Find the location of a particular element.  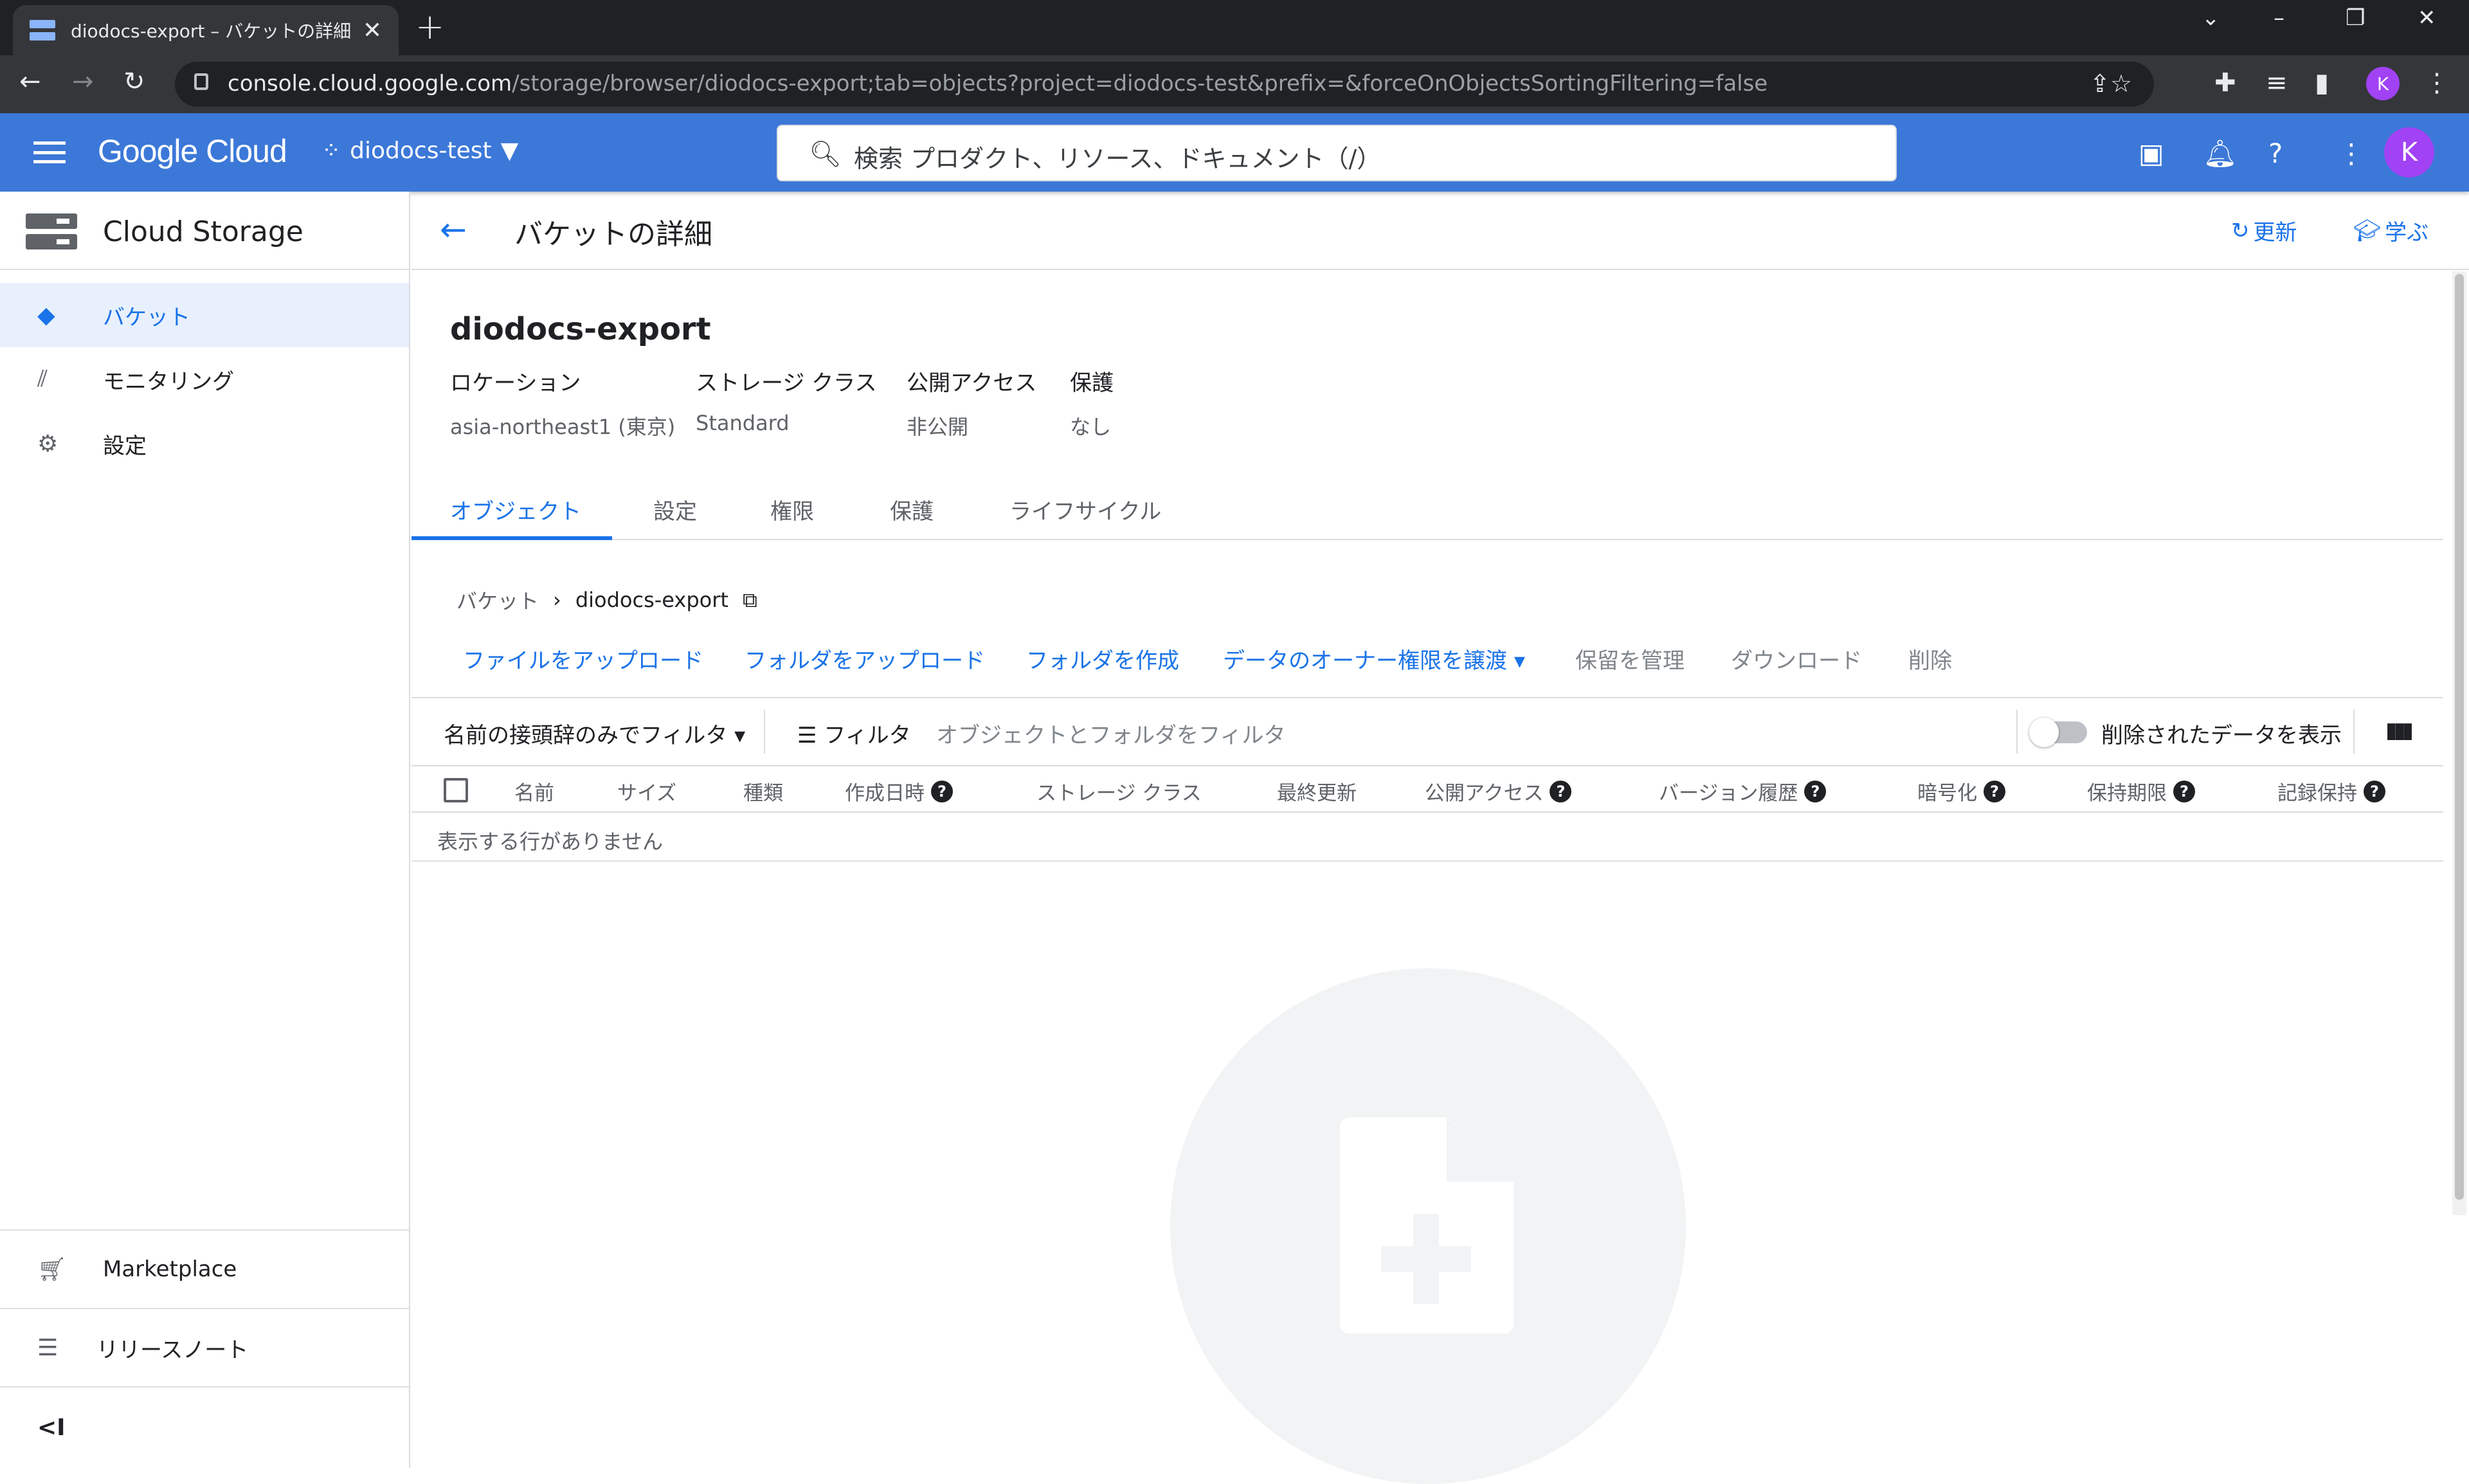

col-storage-class: ストレージ クラス is located at coordinates (1119, 791).